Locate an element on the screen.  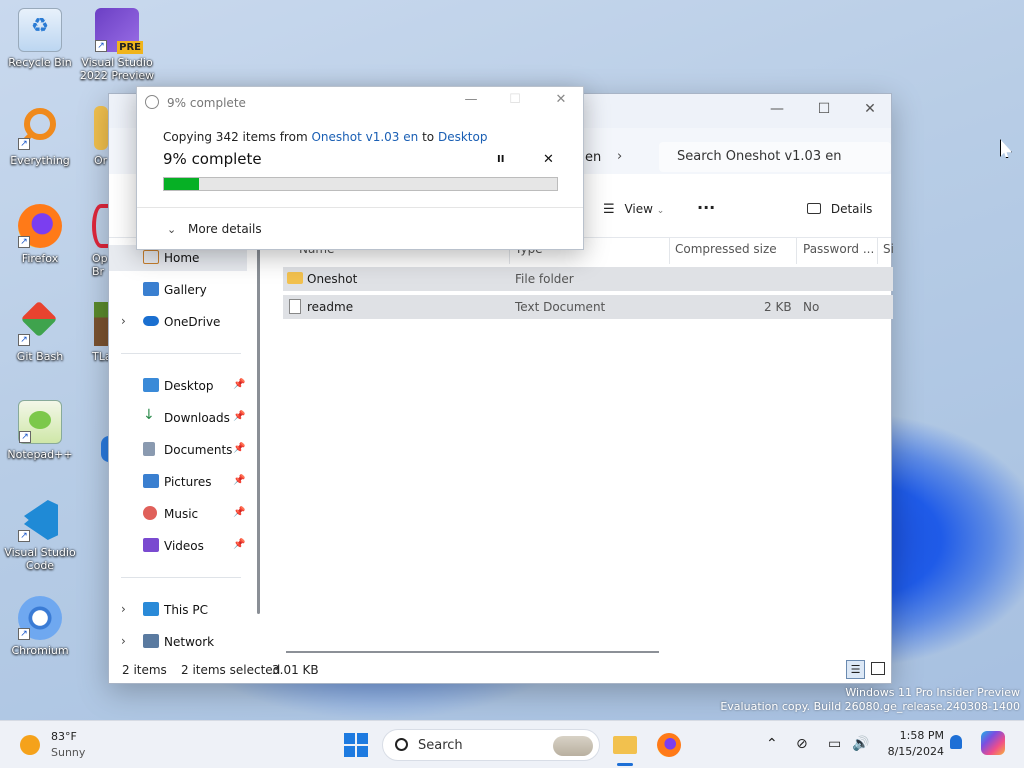
source-link: Oneshot v1.03 en is located at coordinates (364, 137).